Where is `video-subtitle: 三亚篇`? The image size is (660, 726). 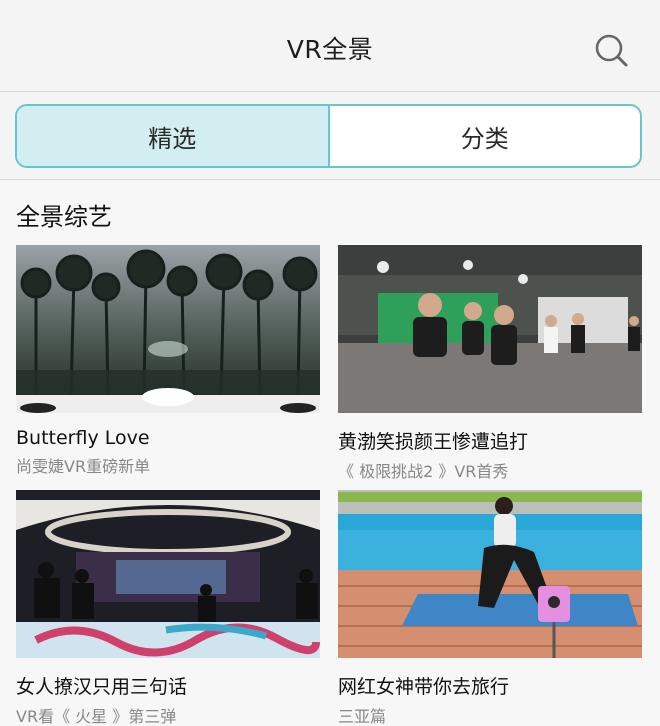
video-subtitle: 三亚篇 is located at coordinates (362, 716).